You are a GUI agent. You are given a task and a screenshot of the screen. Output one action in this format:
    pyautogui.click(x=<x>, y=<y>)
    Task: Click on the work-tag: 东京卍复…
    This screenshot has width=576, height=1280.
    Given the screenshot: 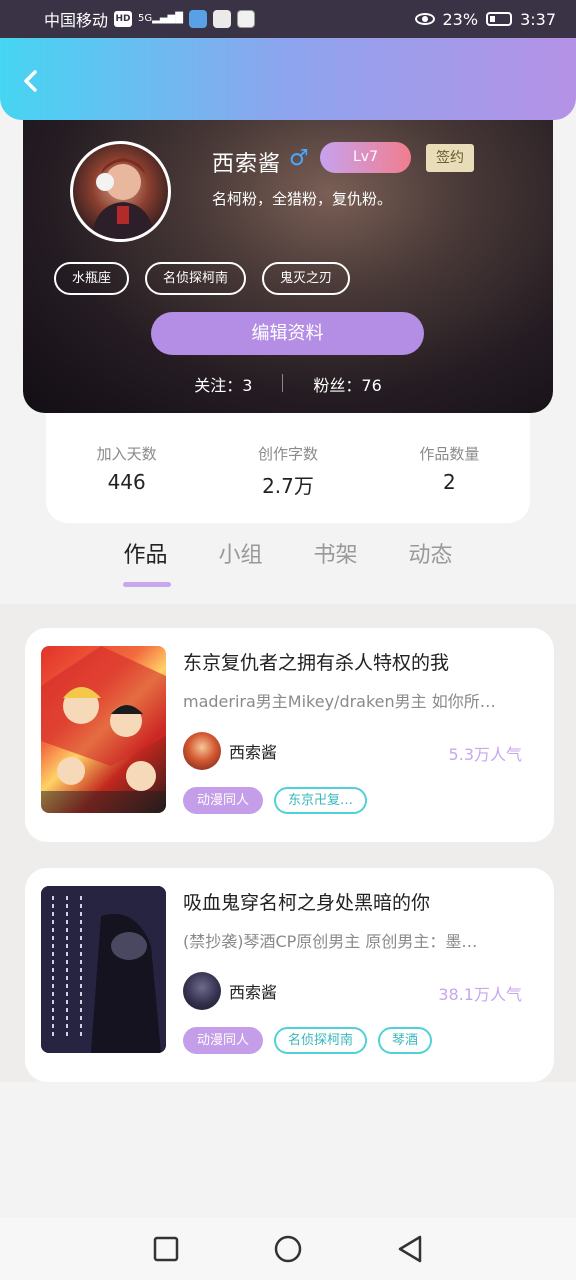 What is the action you would take?
    pyautogui.click(x=321, y=800)
    